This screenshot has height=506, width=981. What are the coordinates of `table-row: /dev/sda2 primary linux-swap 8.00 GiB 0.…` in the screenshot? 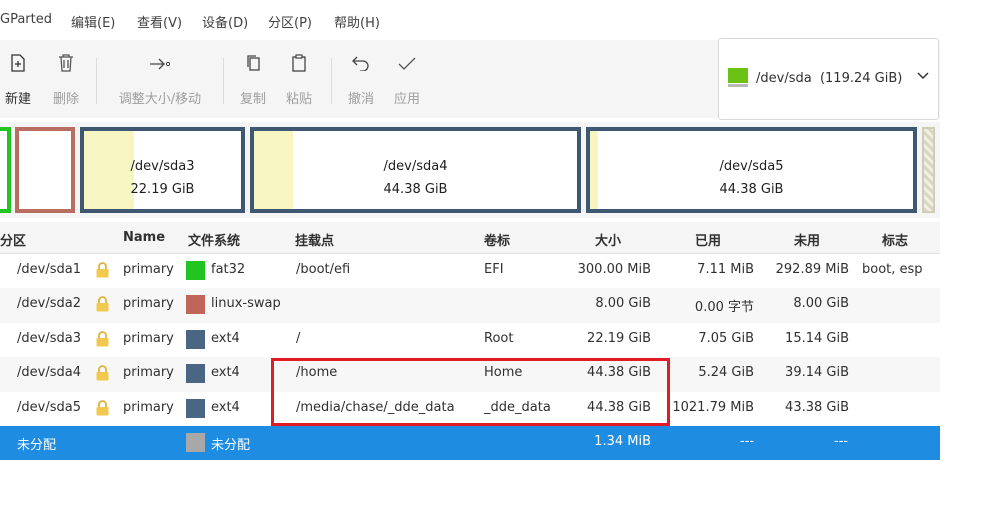 It's located at (470, 305).